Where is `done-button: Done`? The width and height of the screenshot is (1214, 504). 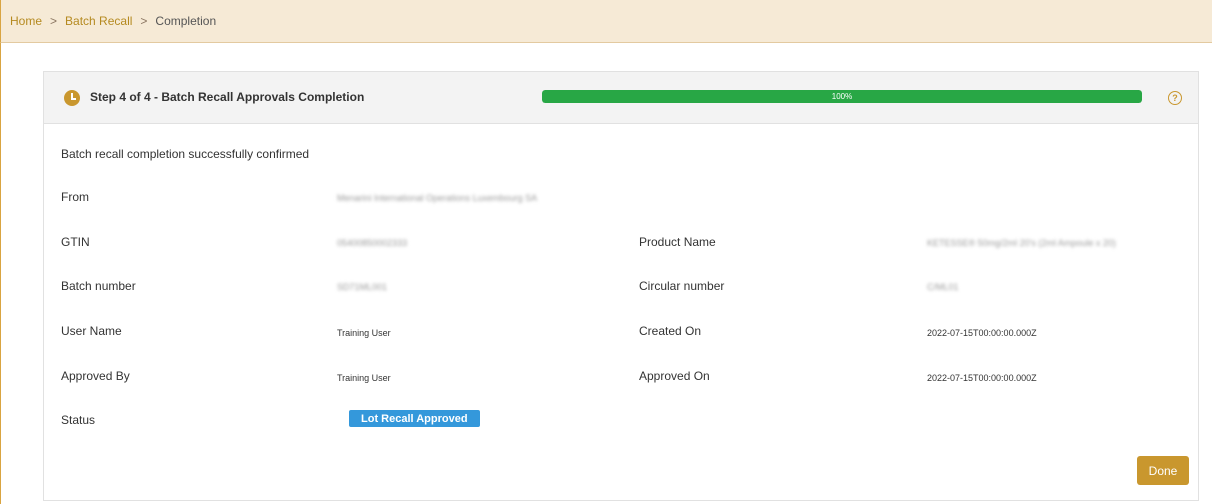 done-button: Done is located at coordinates (1163, 470).